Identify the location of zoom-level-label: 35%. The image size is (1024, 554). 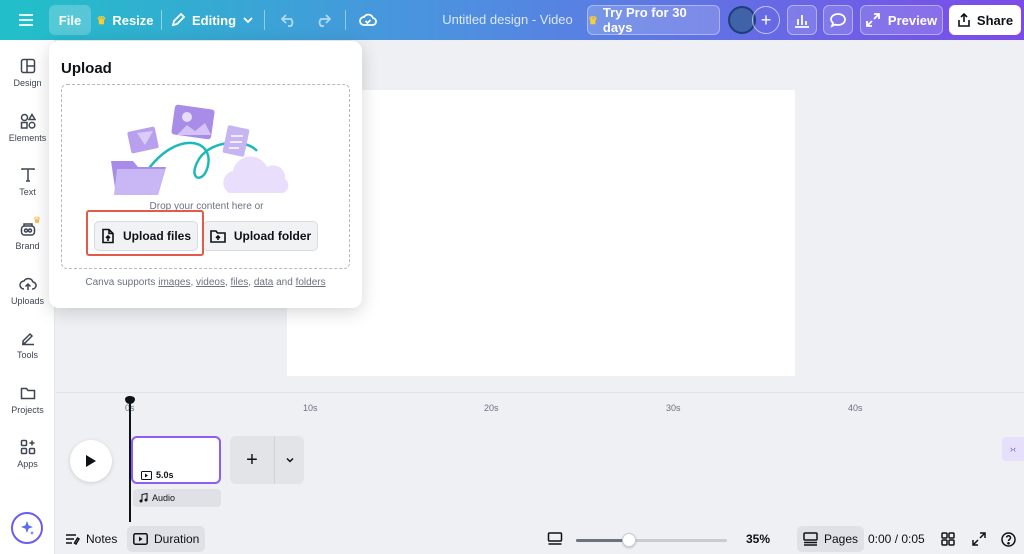
(758, 539).